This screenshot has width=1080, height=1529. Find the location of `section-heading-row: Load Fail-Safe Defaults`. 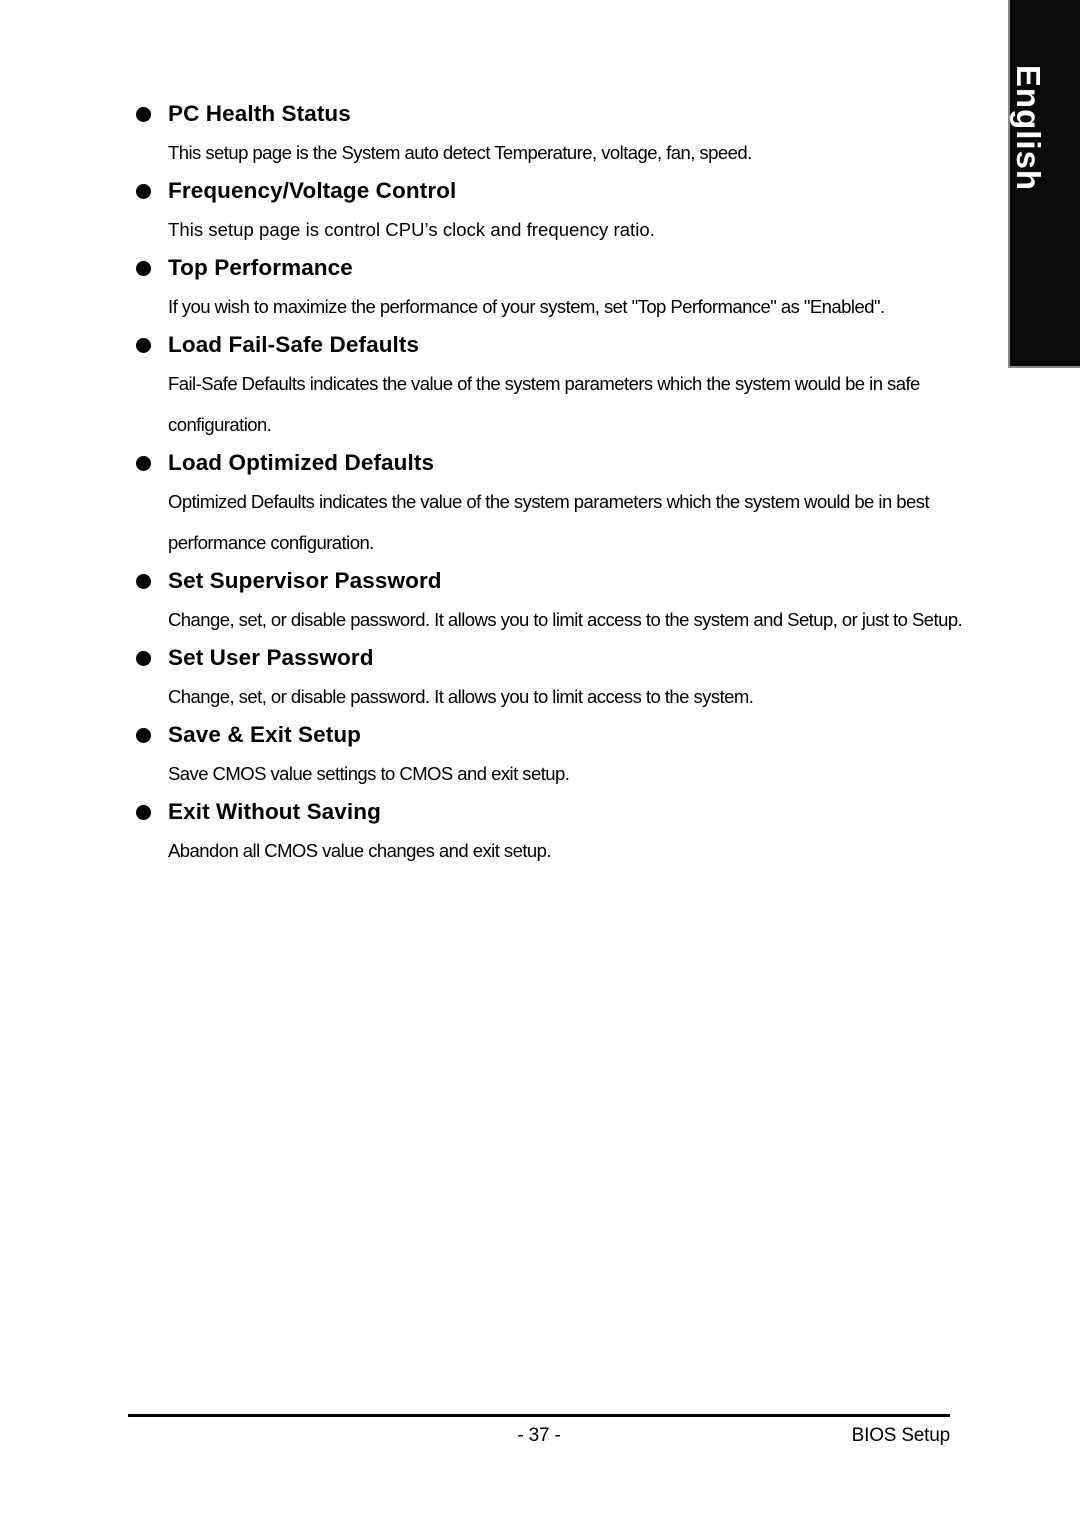

section-heading-row: Load Fail-Safe Defaults is located at coordinates (546, 345).